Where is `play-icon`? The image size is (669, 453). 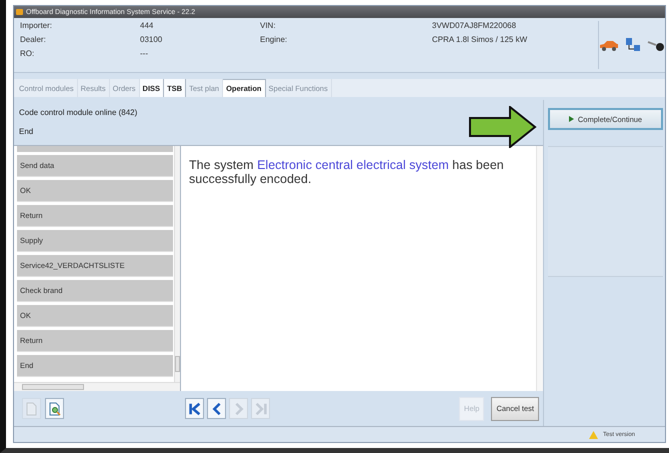
play-icon is located at coordinates (571, 119).